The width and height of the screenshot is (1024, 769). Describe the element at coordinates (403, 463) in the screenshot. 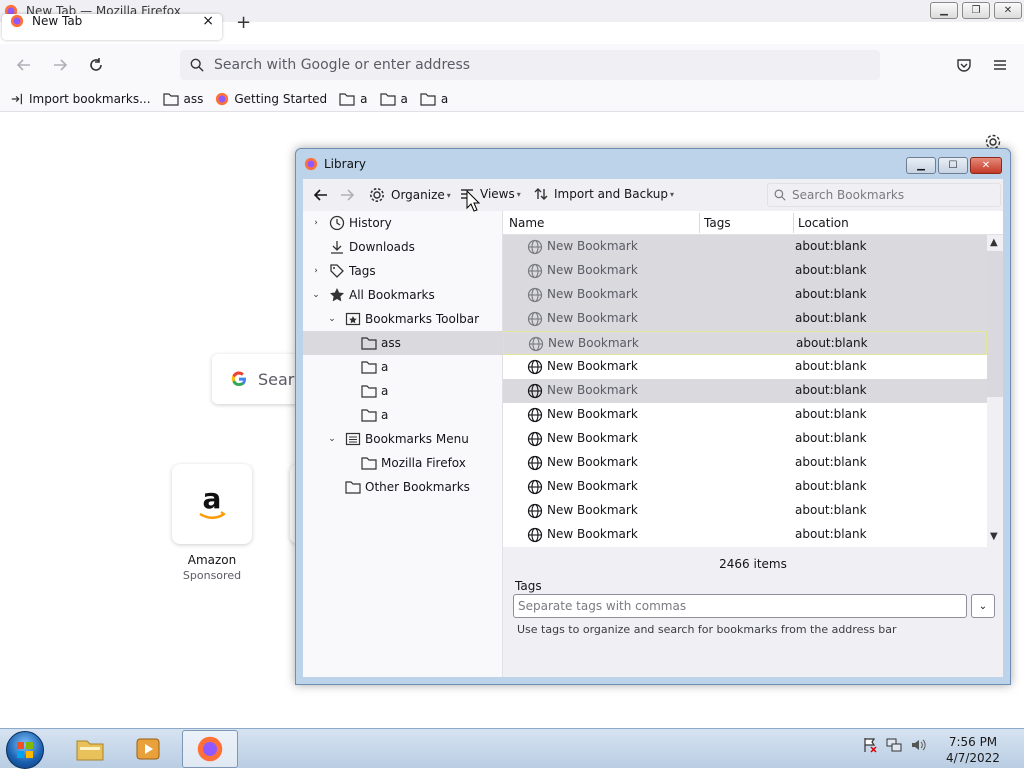

I see `tree-item-mozilla-firefox: Mozilla Firefox` at that location.